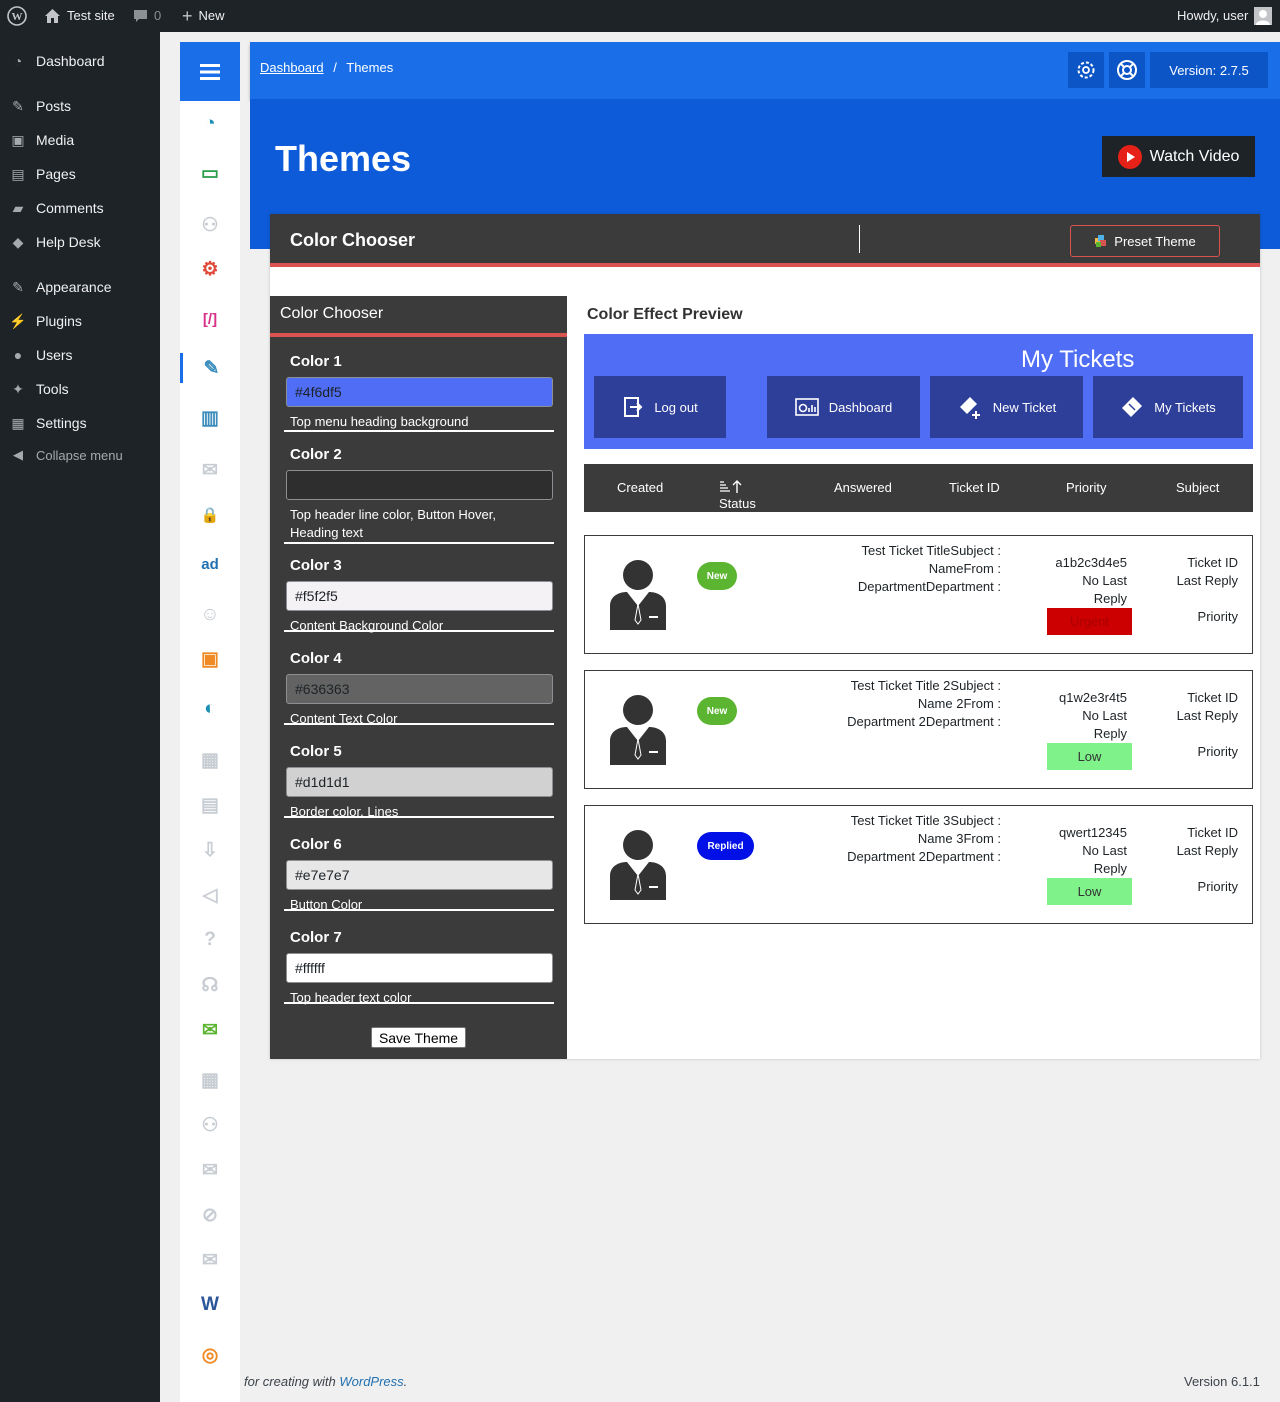 This screenshot has width=1280, height=1402. What do you see at coordinates (210, 940) in the screenshot?
I see `question-icon: ?` at bounding box center [210, 940].